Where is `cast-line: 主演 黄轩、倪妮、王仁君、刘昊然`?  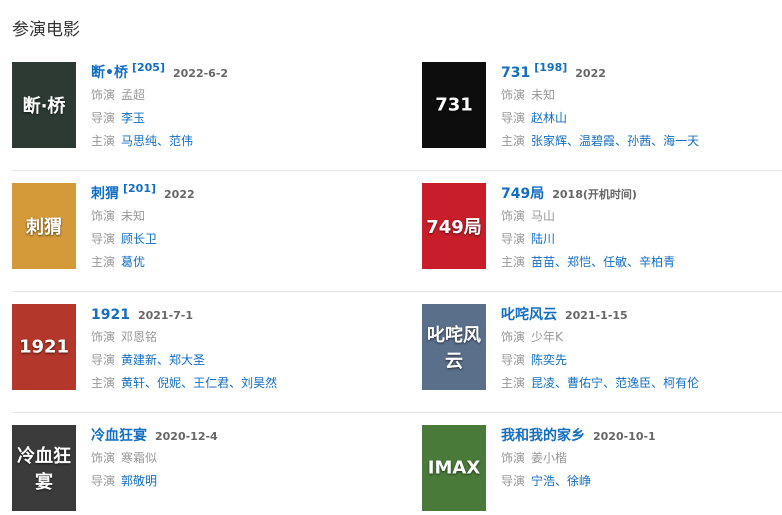 cast-line: 主演 黄轩、倪妮、王仁君、刘昊然 is located at coordinates (229, 383).